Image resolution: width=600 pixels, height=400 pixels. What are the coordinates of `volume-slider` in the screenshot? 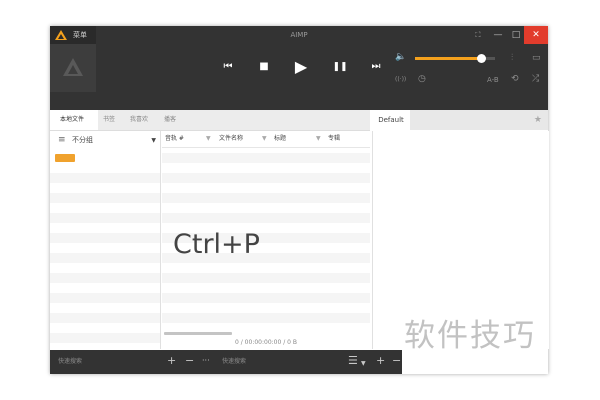 It's located at (455, 58).